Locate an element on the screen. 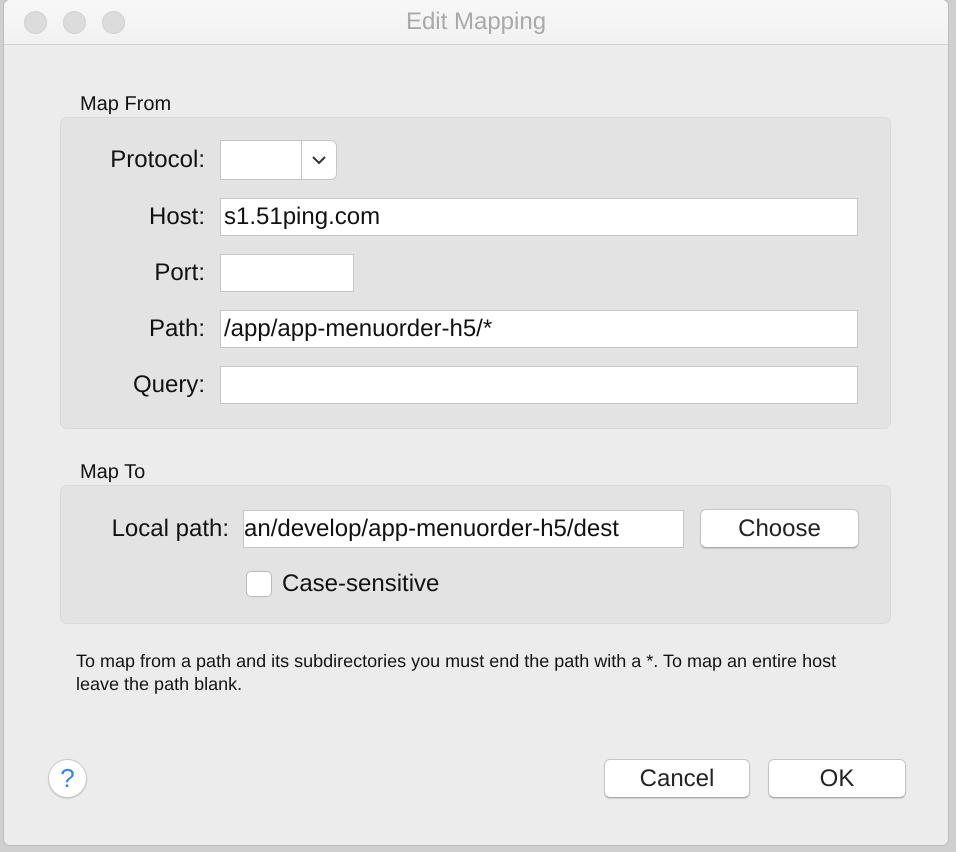 The width and height of the screenshot is (956, 852). field-label: Protocol: is located at coordinates (157, 160).